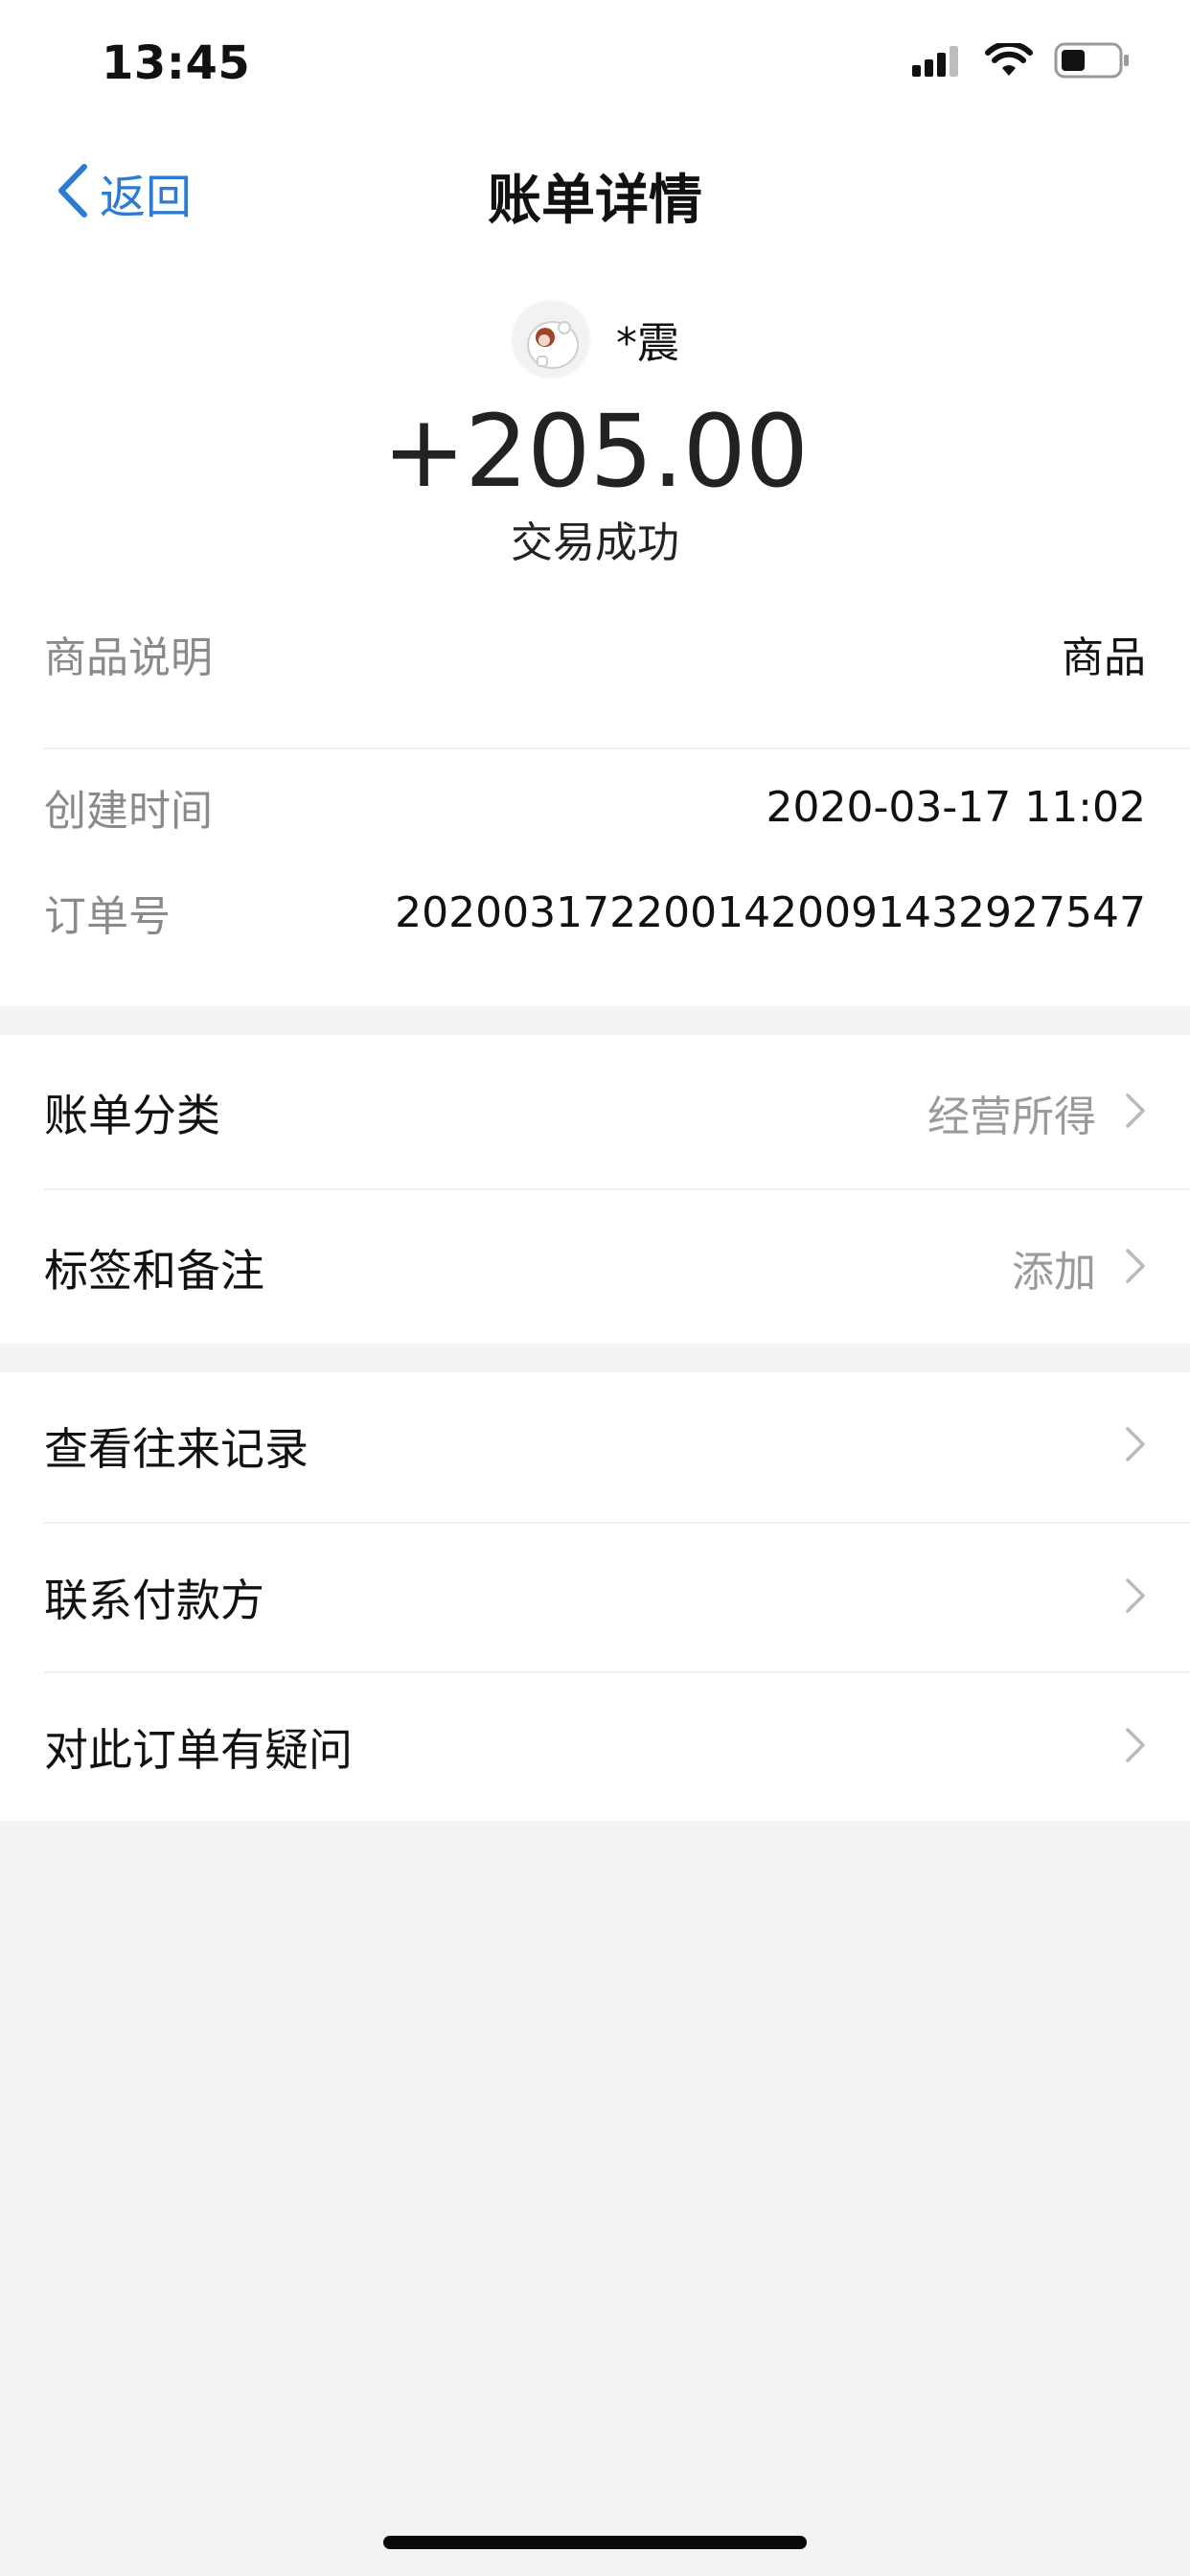 This screenshot has width=1190, height=2576. What do you see at coordinates (177, 1449) in the screenshot?
I see `list-label: 查看往来记录` at bounding box center [177, 1449].